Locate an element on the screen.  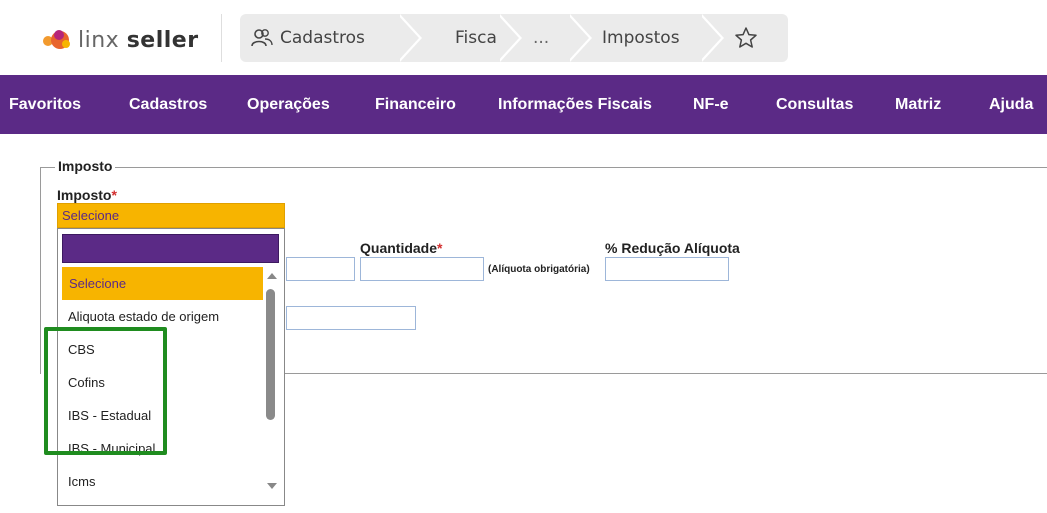
breadcrumb-cadastros: Cadastros is located at coordinates (307, 38).